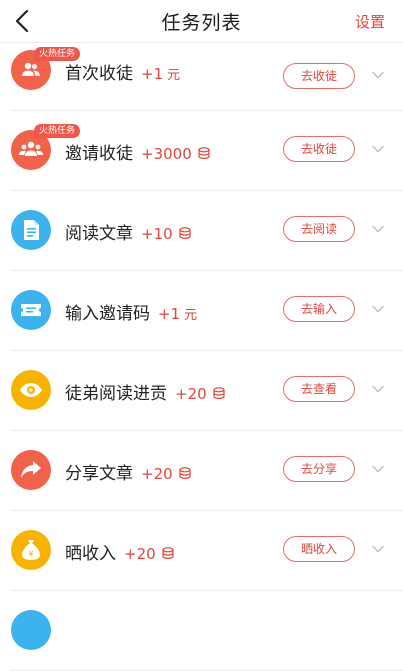  I want to click on page-title: 任务列表, so click(201, 23).